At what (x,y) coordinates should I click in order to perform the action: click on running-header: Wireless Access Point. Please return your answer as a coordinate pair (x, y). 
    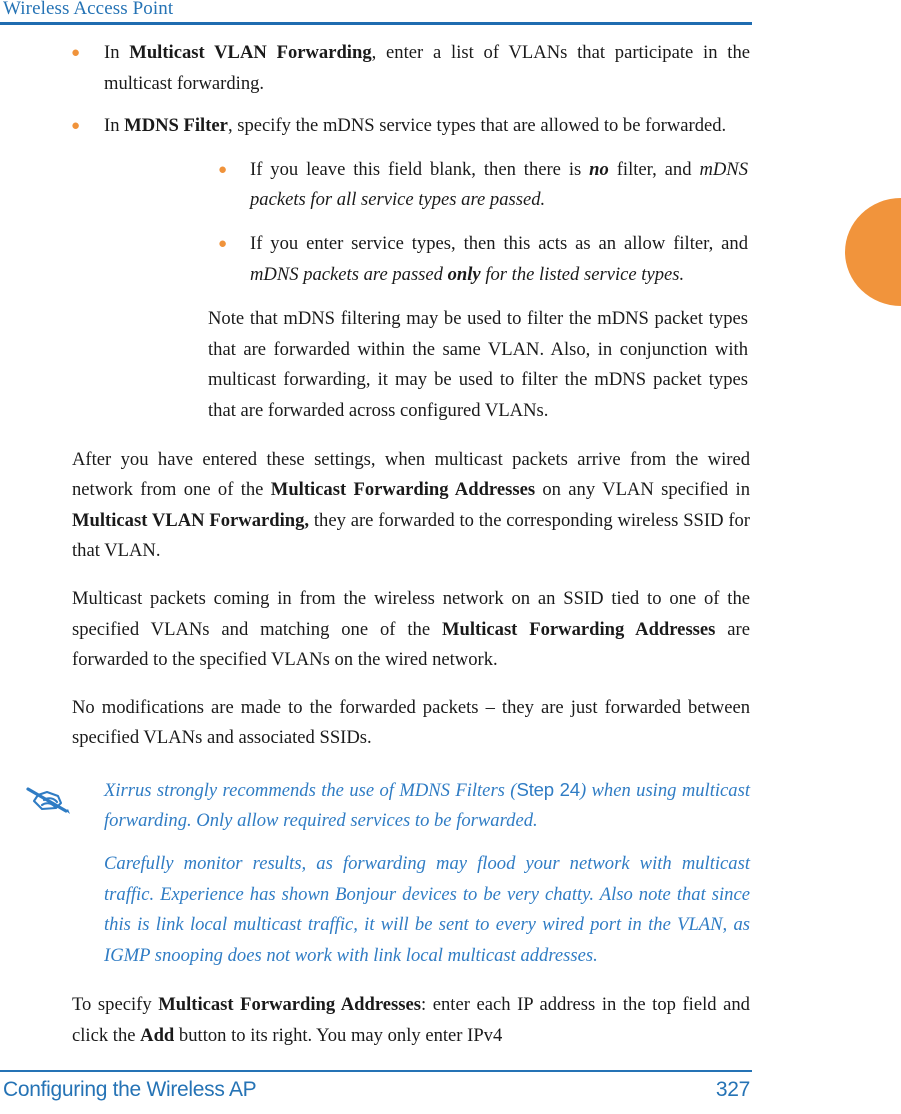
    Looking at the image, I should click on (376, 12).